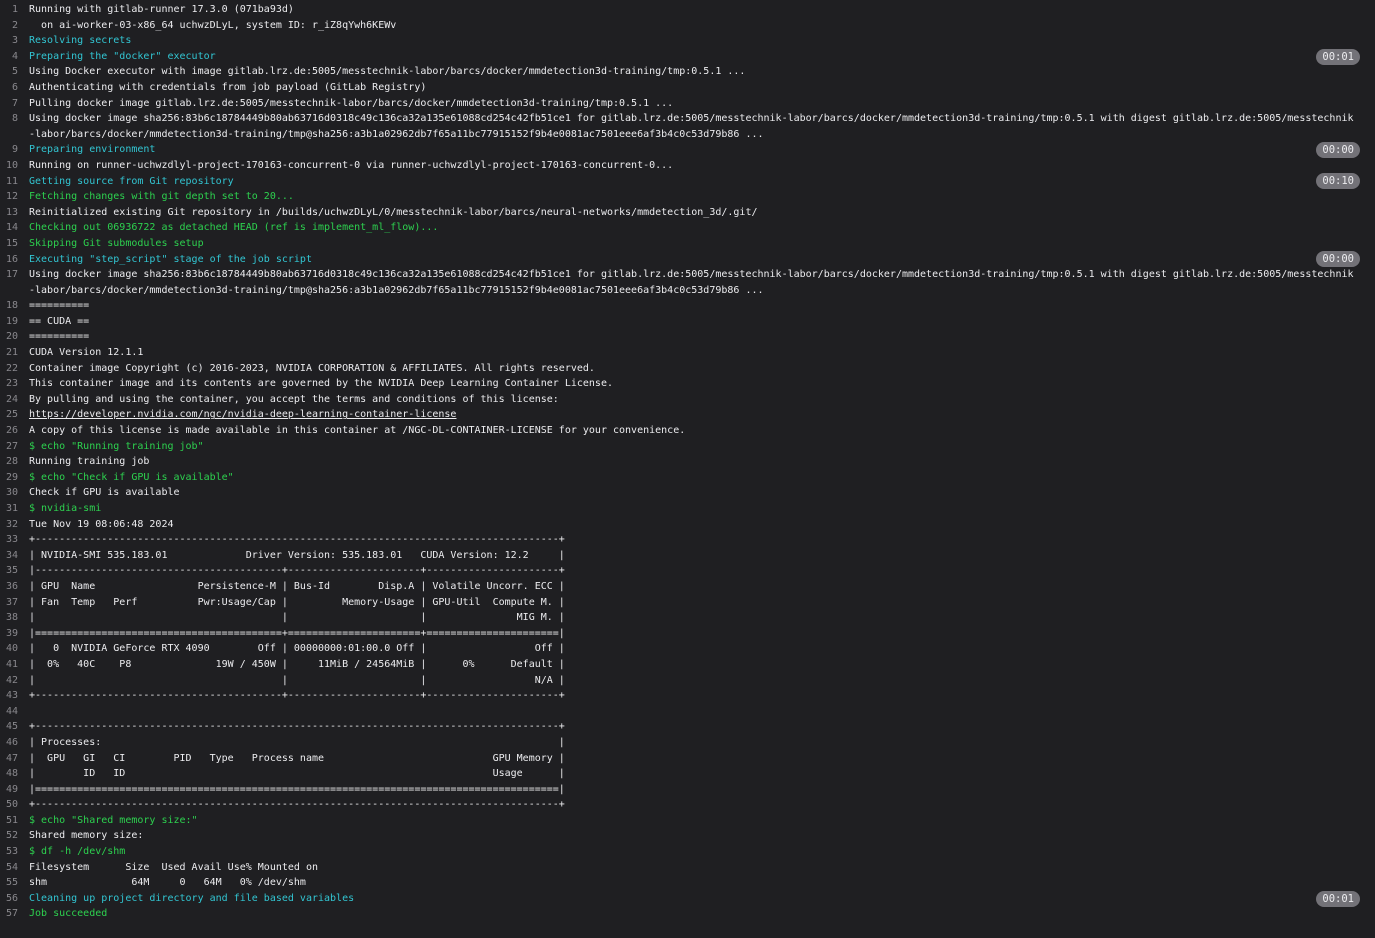 The width and height of the screenshot is (1375, 938). What do you see at coordinates (14, 571) in the screenshot?
I see `line-number: 35` at bounding box center [14, 571].